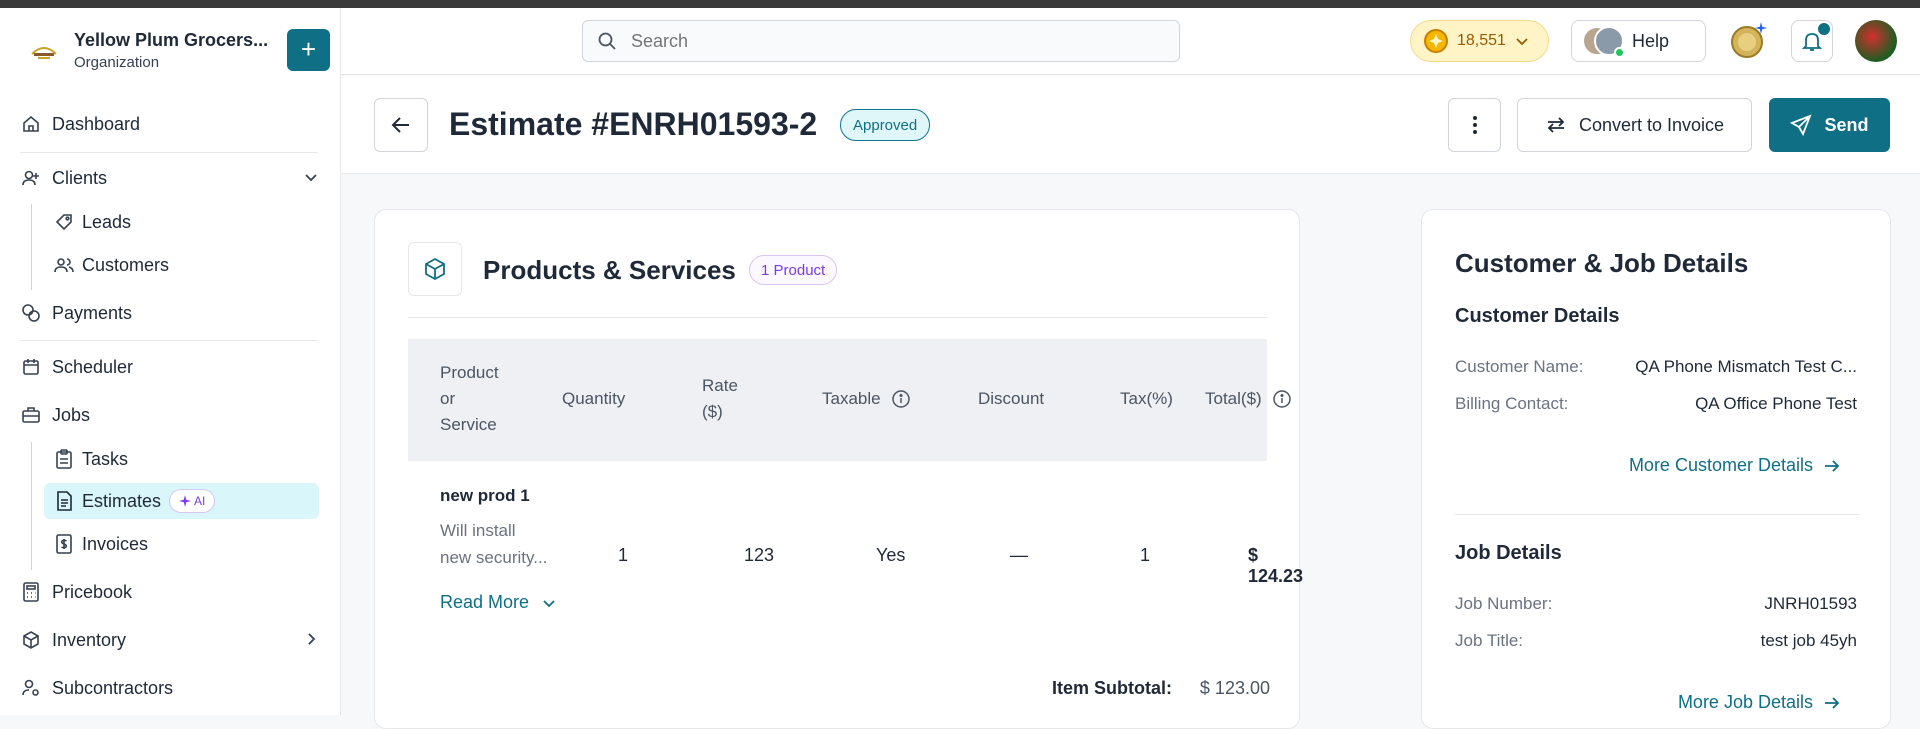 This screenshot has height=729, width=1920. Describe the element at coordinates (469, 399) in the screenshot. I see `column-header-product: Product or Service` at that location.